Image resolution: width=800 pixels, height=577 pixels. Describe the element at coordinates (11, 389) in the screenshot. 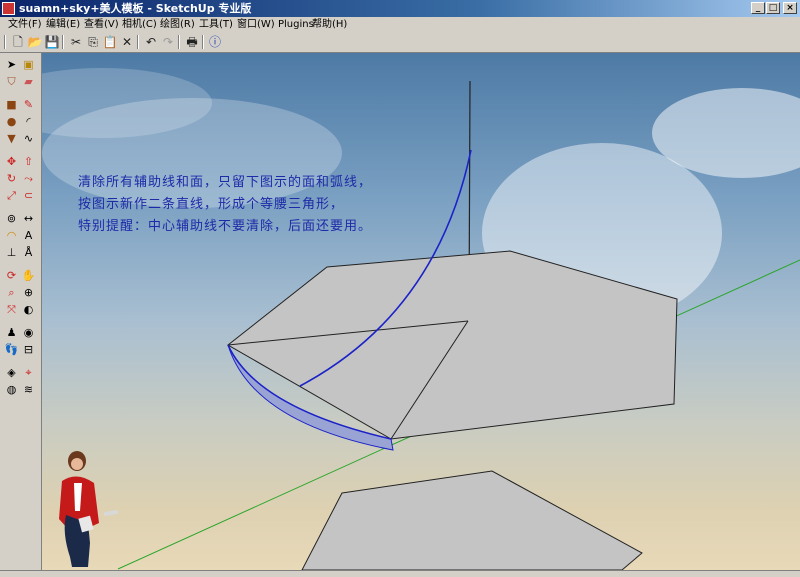

I see `shadow-icon: ◍` at that location.